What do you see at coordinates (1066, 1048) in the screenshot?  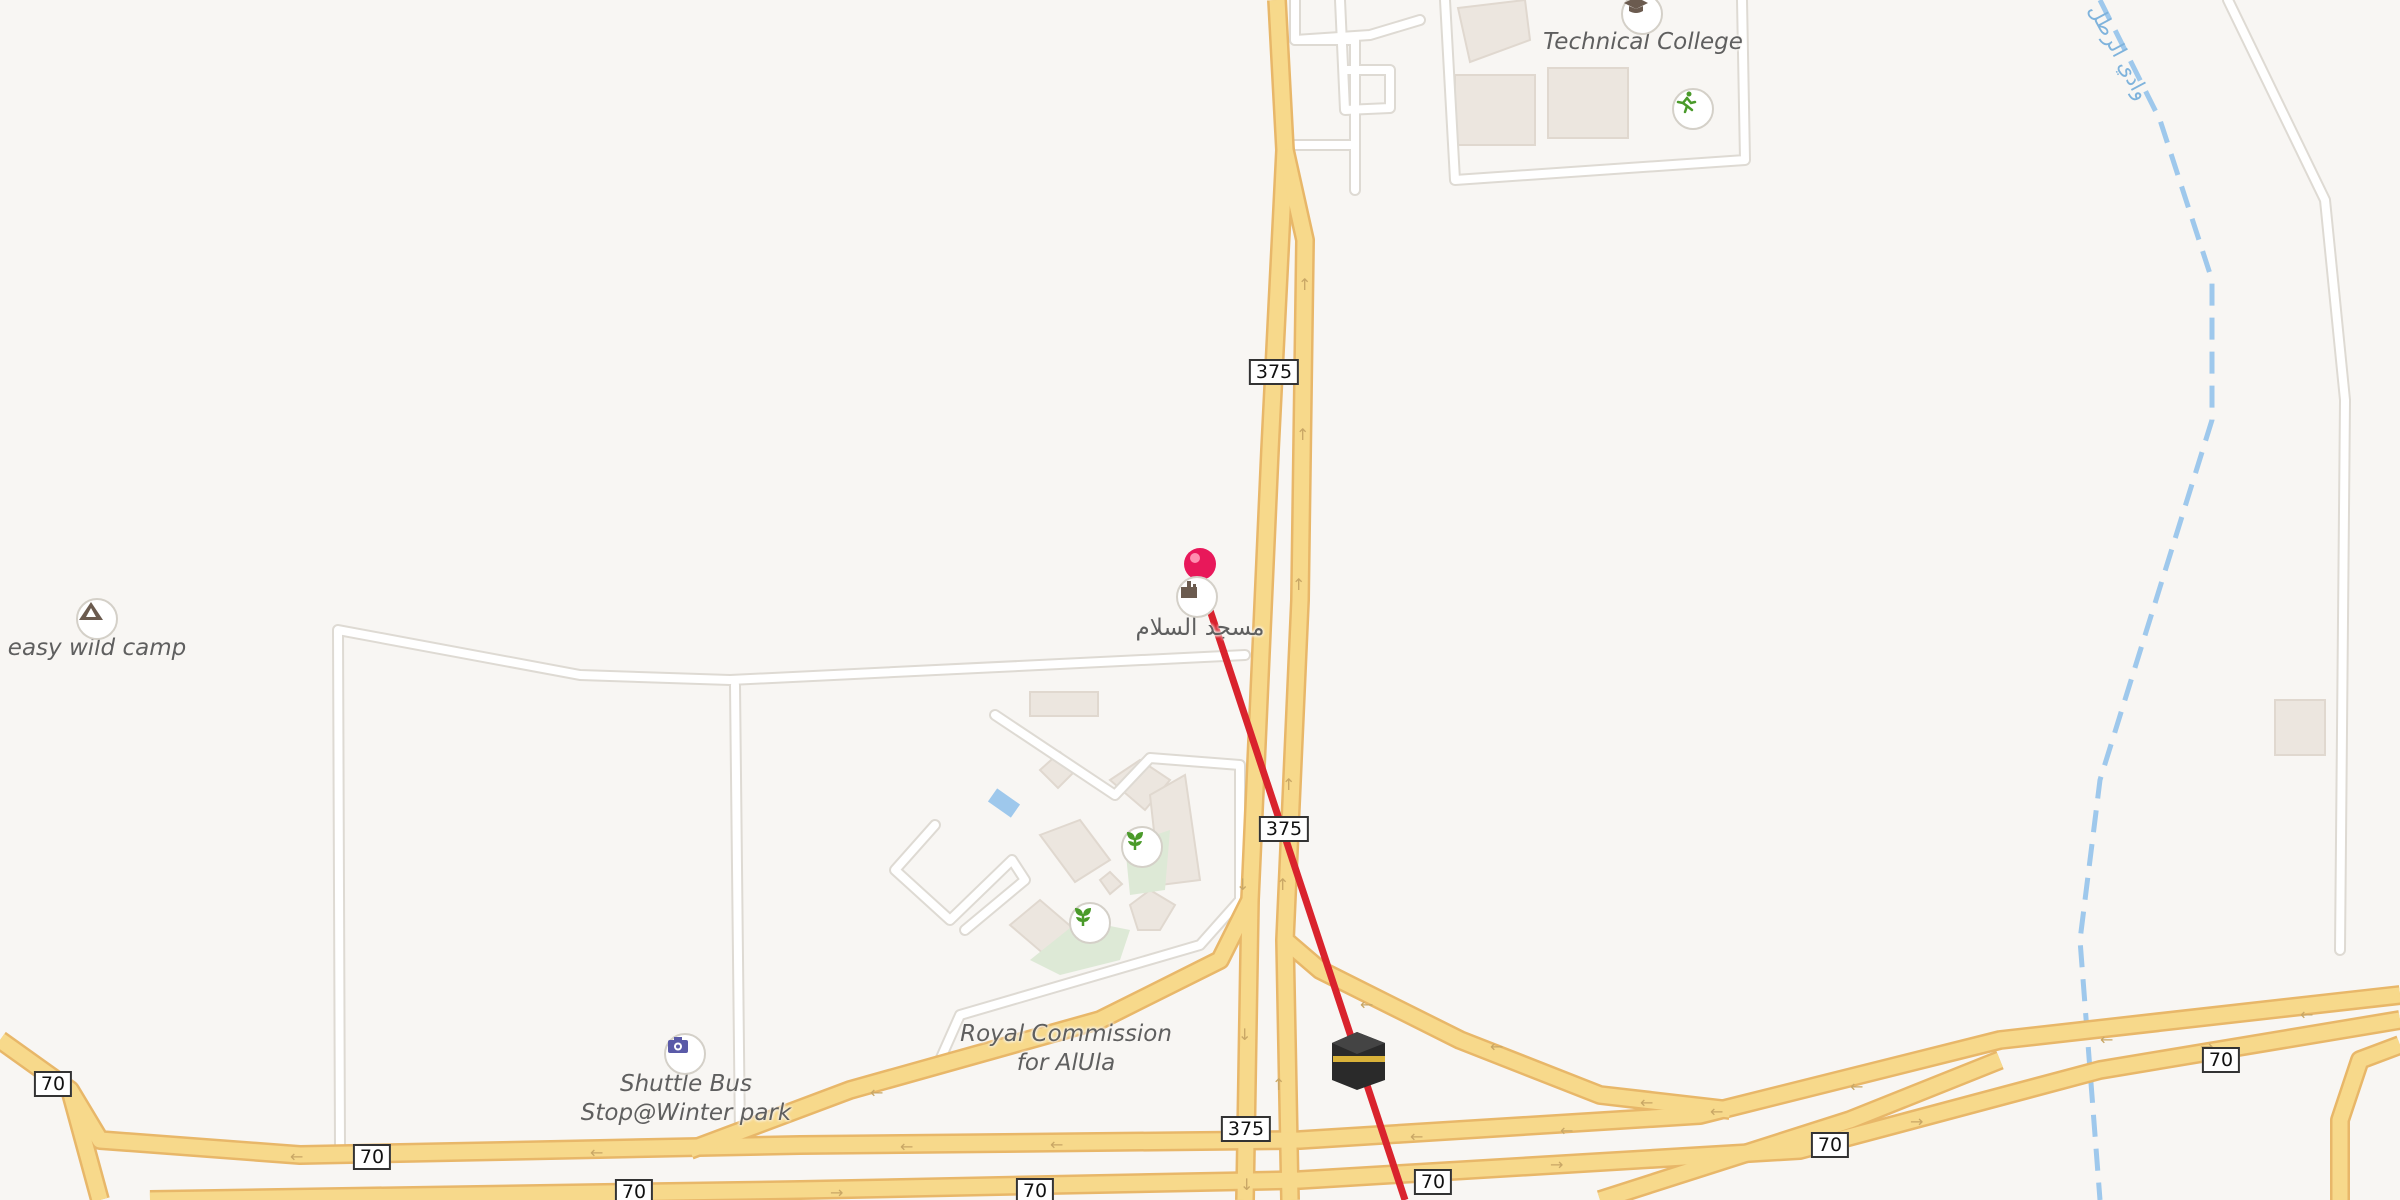 I see `royal-commission-label: Royal Commission for AlUla` at bounding box center [1066, 1048].